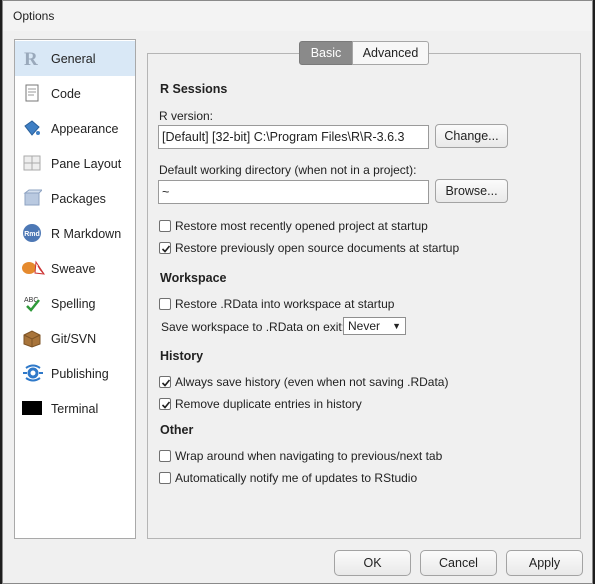 Image resolution: width=595 pixels, height=584 pixels. Describe the element at coordinates (165, 304) in the screenshot. I see `restore-rdata-checkbox` at that location.